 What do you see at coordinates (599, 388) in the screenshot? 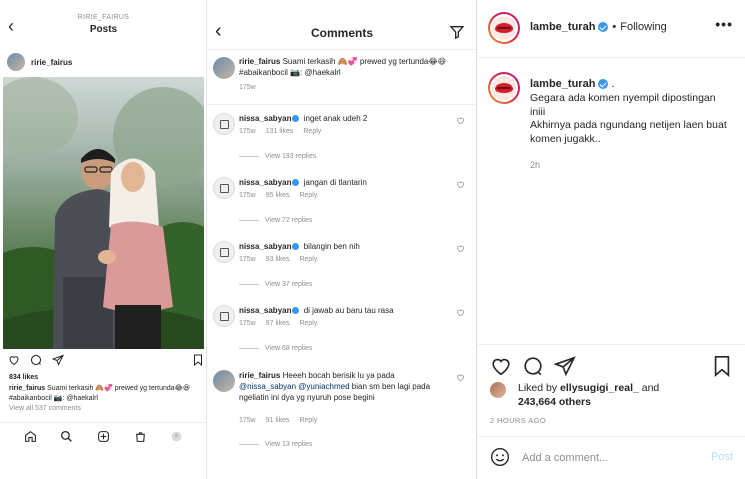
I see `liked-by-username: ellysugigi_real_` at bounding box center [599, 388].